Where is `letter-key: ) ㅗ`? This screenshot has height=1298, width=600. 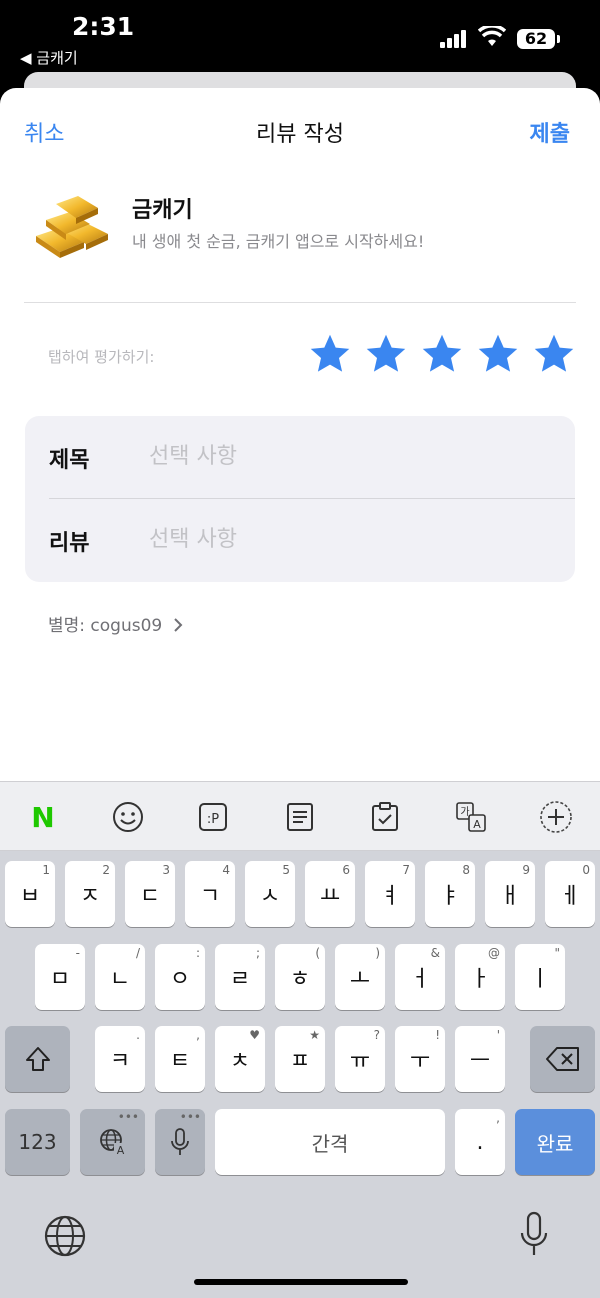
letter-key: ) ㅗ is located at coordinates (360, 977).